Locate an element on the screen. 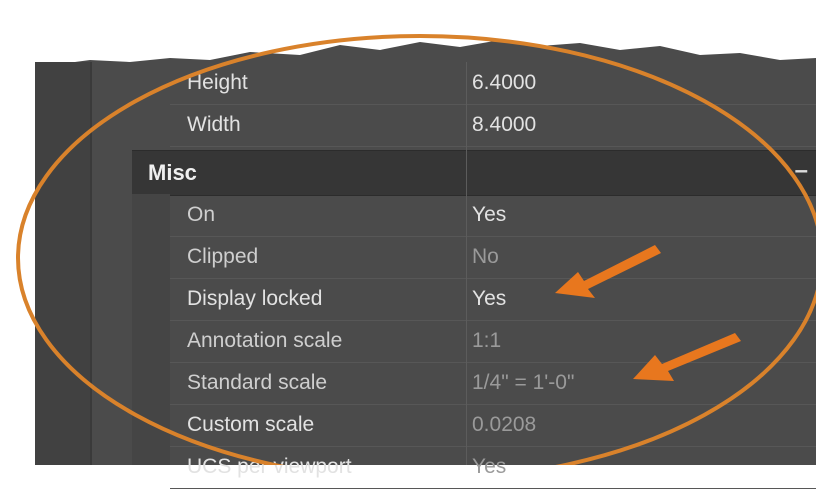 This screenshot has height=489, width=816. property-value: 1/4" = 1'-0" is located at coordinates (523, 383).